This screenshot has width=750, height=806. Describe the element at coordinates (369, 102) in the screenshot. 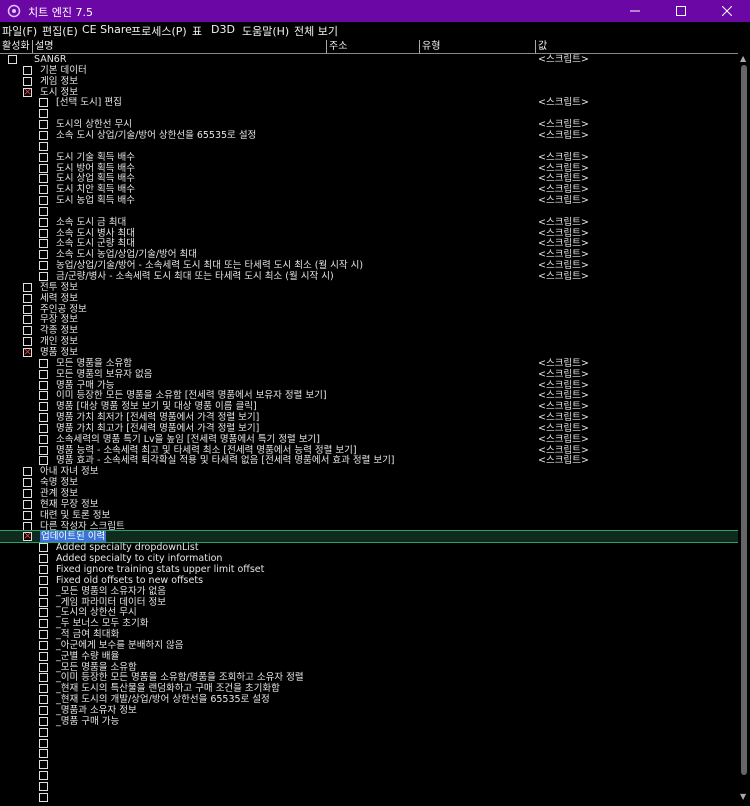

I see `table-row: [선택 도시] 편집 <스크립트>` at that location.